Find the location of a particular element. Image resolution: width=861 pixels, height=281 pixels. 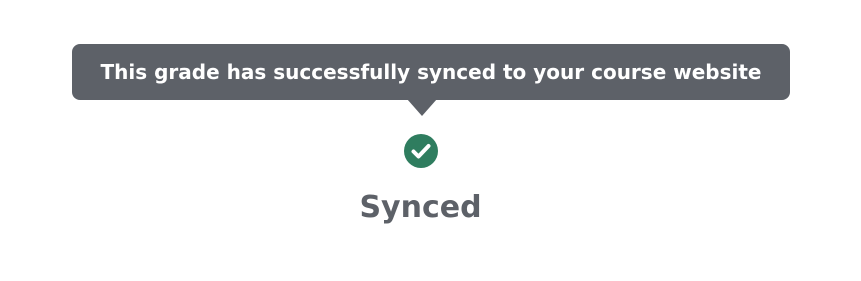

sync-status-label: Synced is located at coordinates (420, 207).